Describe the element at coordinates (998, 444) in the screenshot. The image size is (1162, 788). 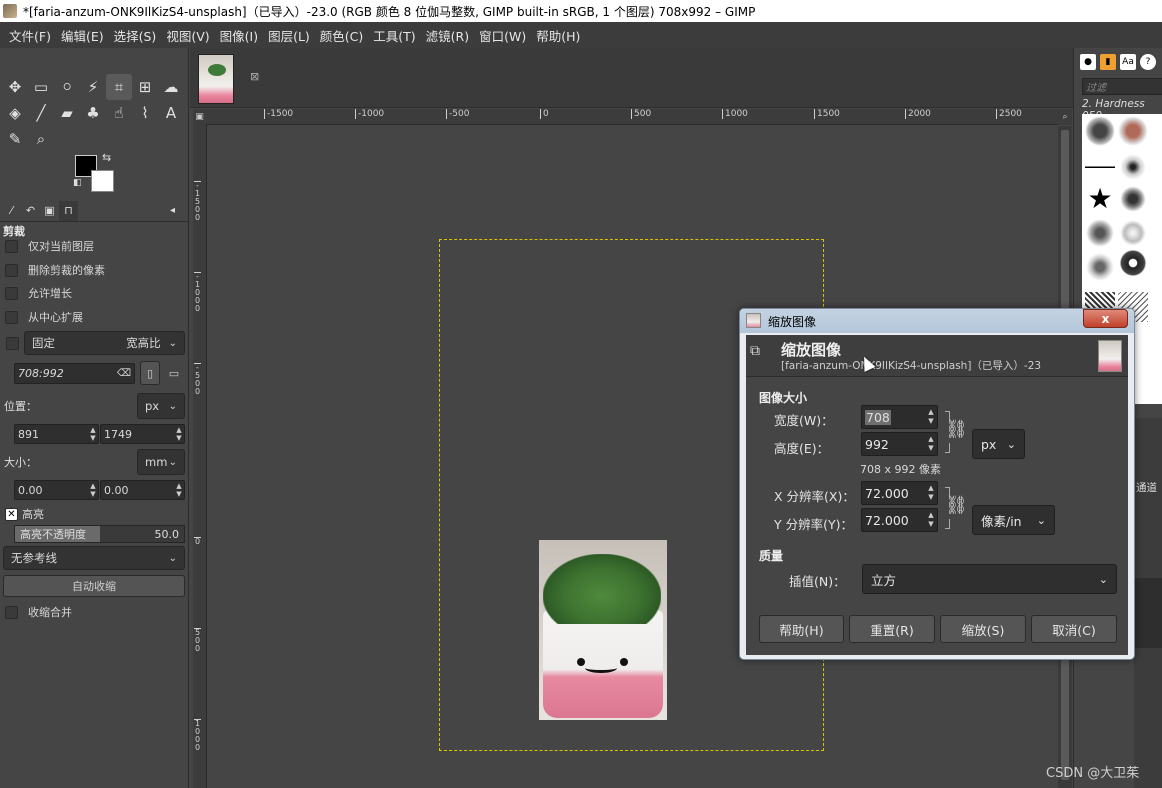
I see `size-unit-combo: px ⌄` at that location.